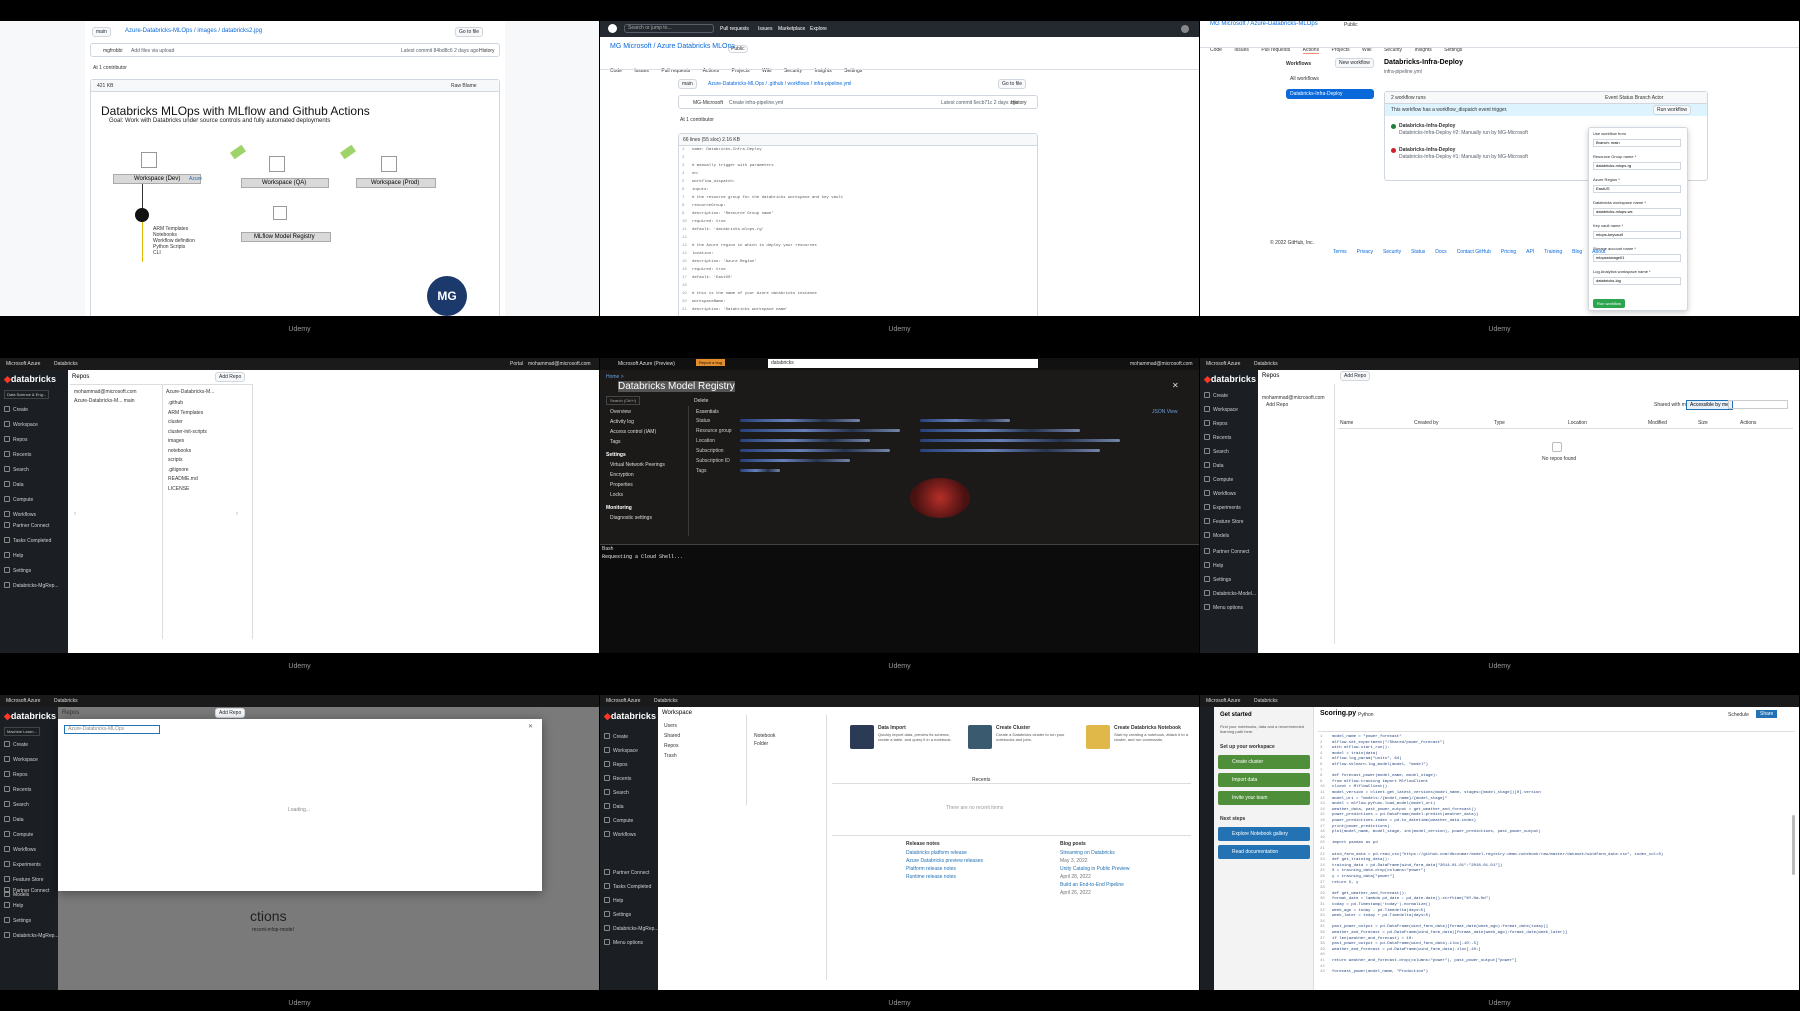 The image size is (1800, 1011). Describe the element at coordinates (1508, 252) in the screenshot. I see `footer-link: Pricing` at that location.